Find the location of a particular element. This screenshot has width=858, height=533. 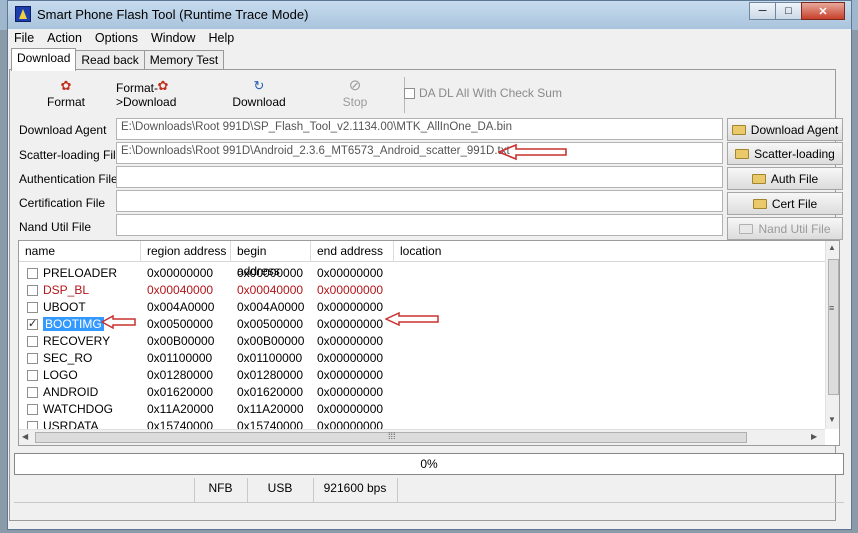

download-button: ↻ Download is located at coordinates (259, 96).